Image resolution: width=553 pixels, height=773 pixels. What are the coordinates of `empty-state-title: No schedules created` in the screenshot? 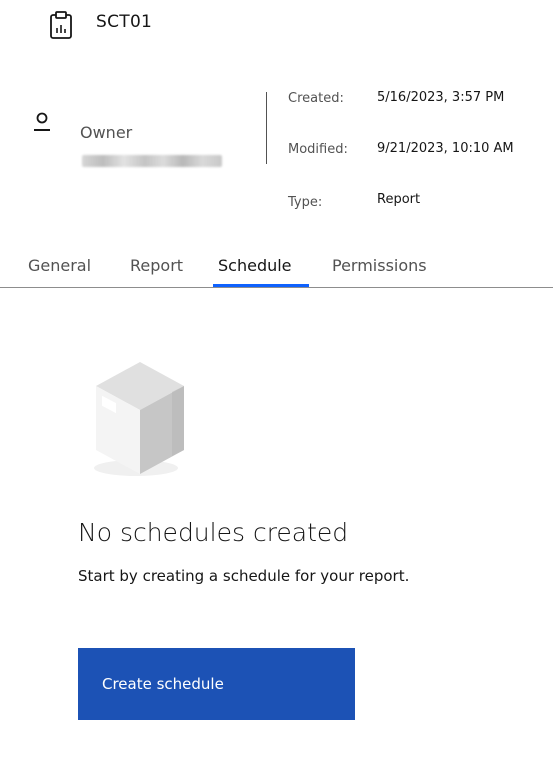 It's located at (213, 532).